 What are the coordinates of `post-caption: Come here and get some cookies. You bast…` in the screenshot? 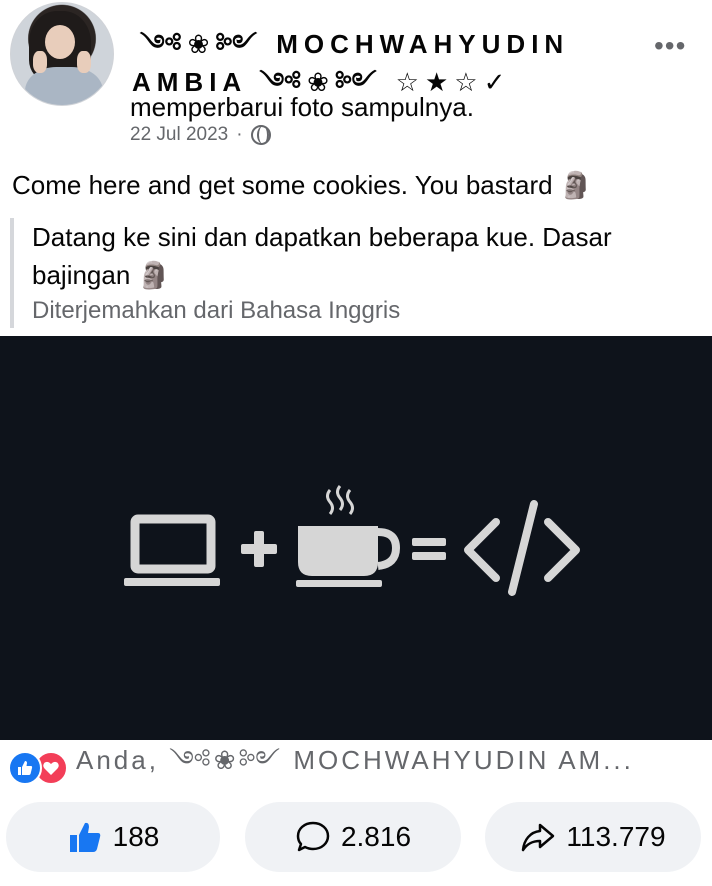 It's located at (302, 185).